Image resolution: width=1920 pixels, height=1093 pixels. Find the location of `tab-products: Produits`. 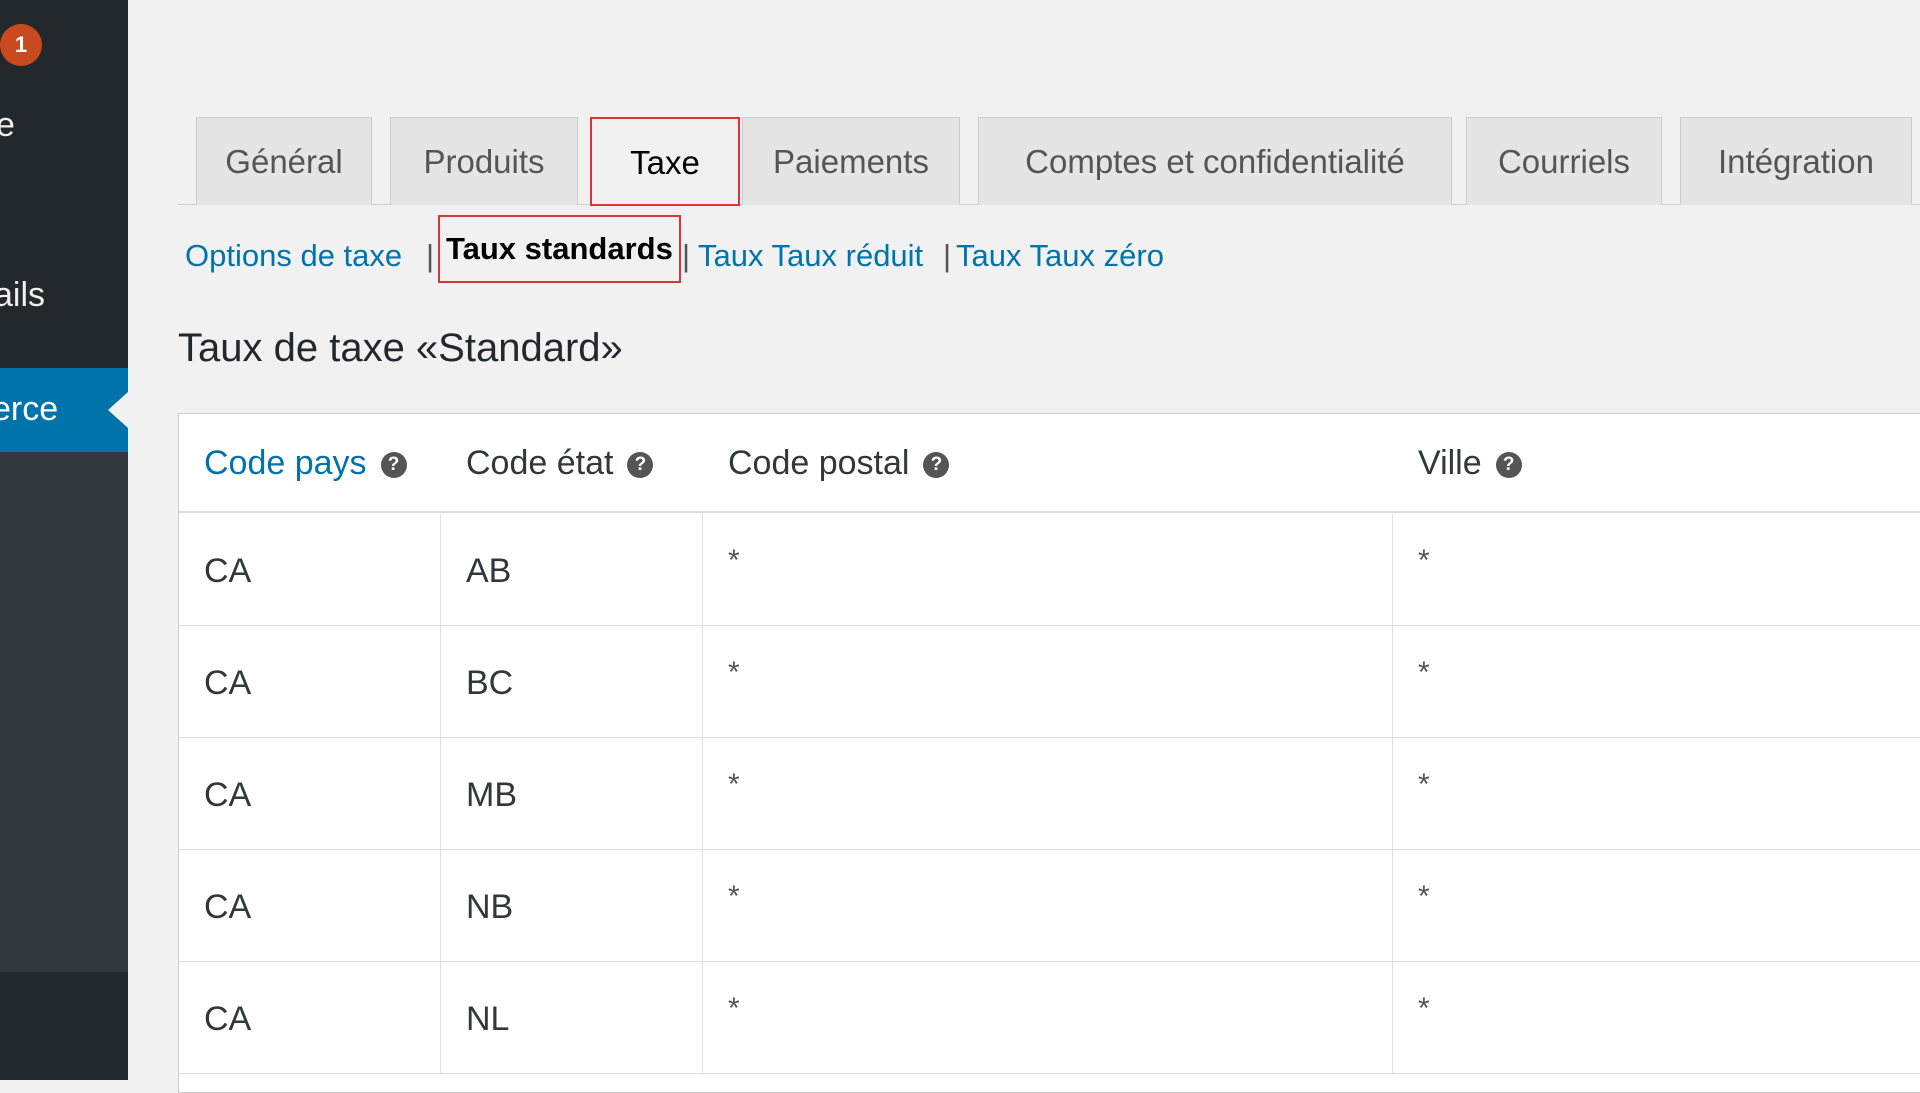

tab-products: Produits is located at coordinates (484, 161).